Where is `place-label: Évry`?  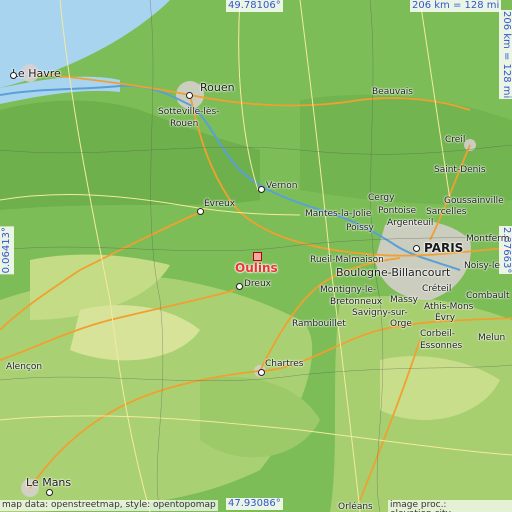 place-label: Évry is located at coordinates (445, 318).